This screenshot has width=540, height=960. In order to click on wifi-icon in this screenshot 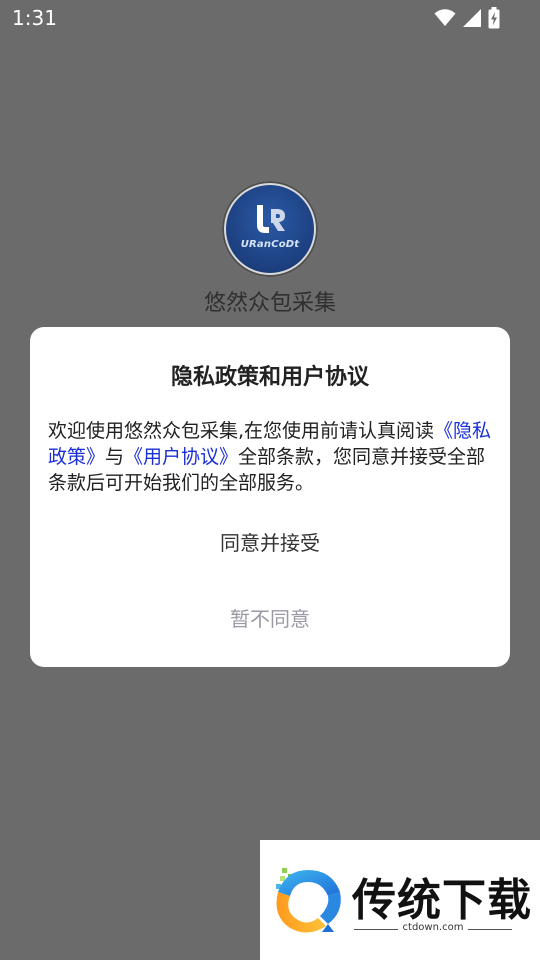, I will do `click(445, 17)`.